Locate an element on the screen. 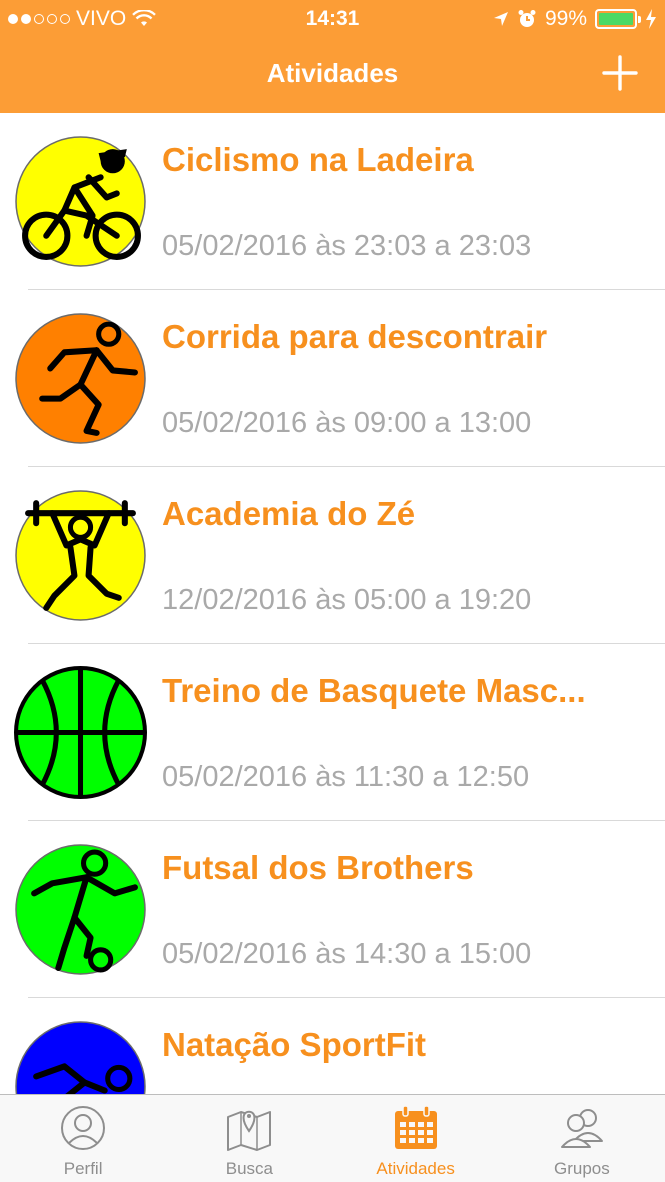 This screenshot has width=665, height=1182. tab-grupos: Grupos is located at coordinates (582, 1138).